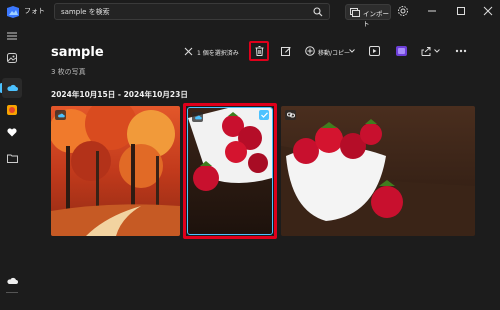  What do you see at coordinates (352, 51) in the screenshot?
I see `chevron-down-icon` at bounding box center [352, 51].